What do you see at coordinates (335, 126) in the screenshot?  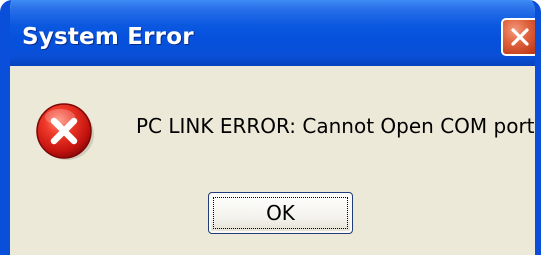 I see `error-message: PC LINK ERROR: Cannot Open COM port` at bounding box center [335, 126].